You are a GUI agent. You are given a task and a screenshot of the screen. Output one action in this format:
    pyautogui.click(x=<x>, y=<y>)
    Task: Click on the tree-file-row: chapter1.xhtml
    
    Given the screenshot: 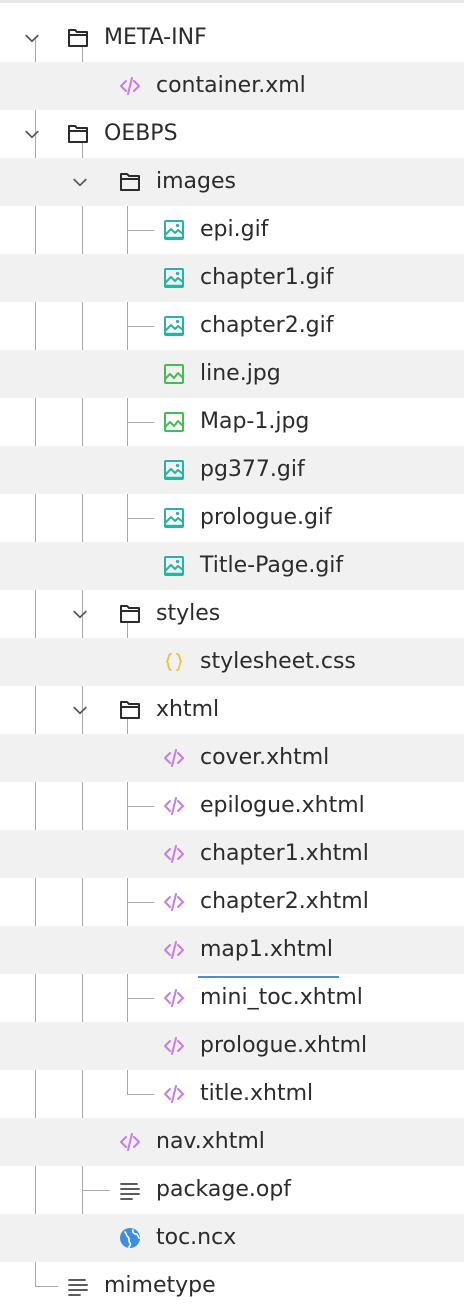 What is the action you would take?
    pyautogui.click(x=232, y=854)
    